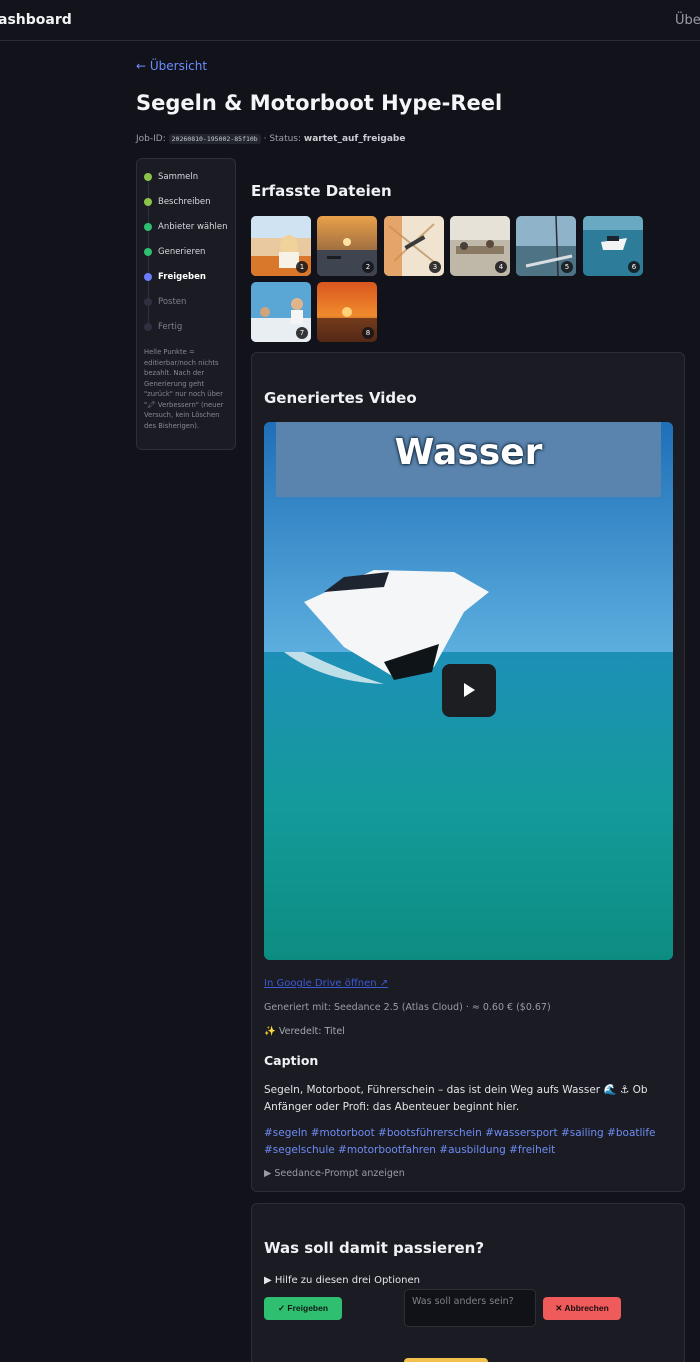  What do you see at coordinates (291, 1060) in the screenshot?
I see `caption-title: Caption` at bounding box center [291, 1060].